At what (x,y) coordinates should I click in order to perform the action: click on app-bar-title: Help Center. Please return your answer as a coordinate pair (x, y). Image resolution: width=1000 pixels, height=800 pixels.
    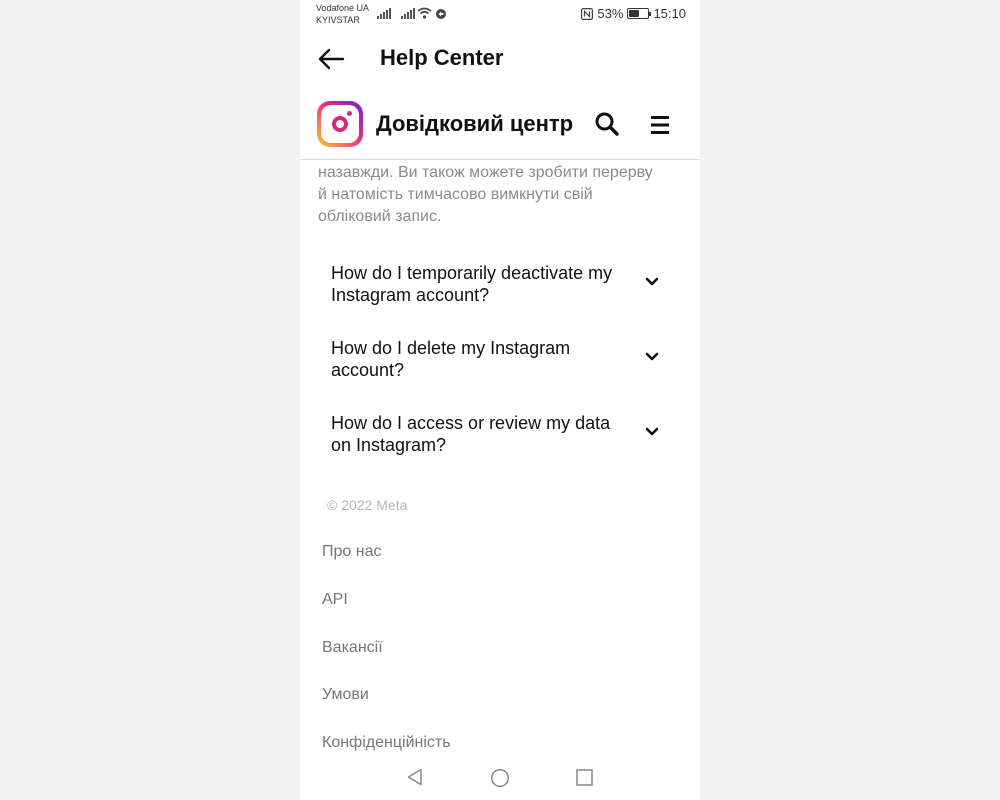
    Looking at the image, I should click on (442, 57).